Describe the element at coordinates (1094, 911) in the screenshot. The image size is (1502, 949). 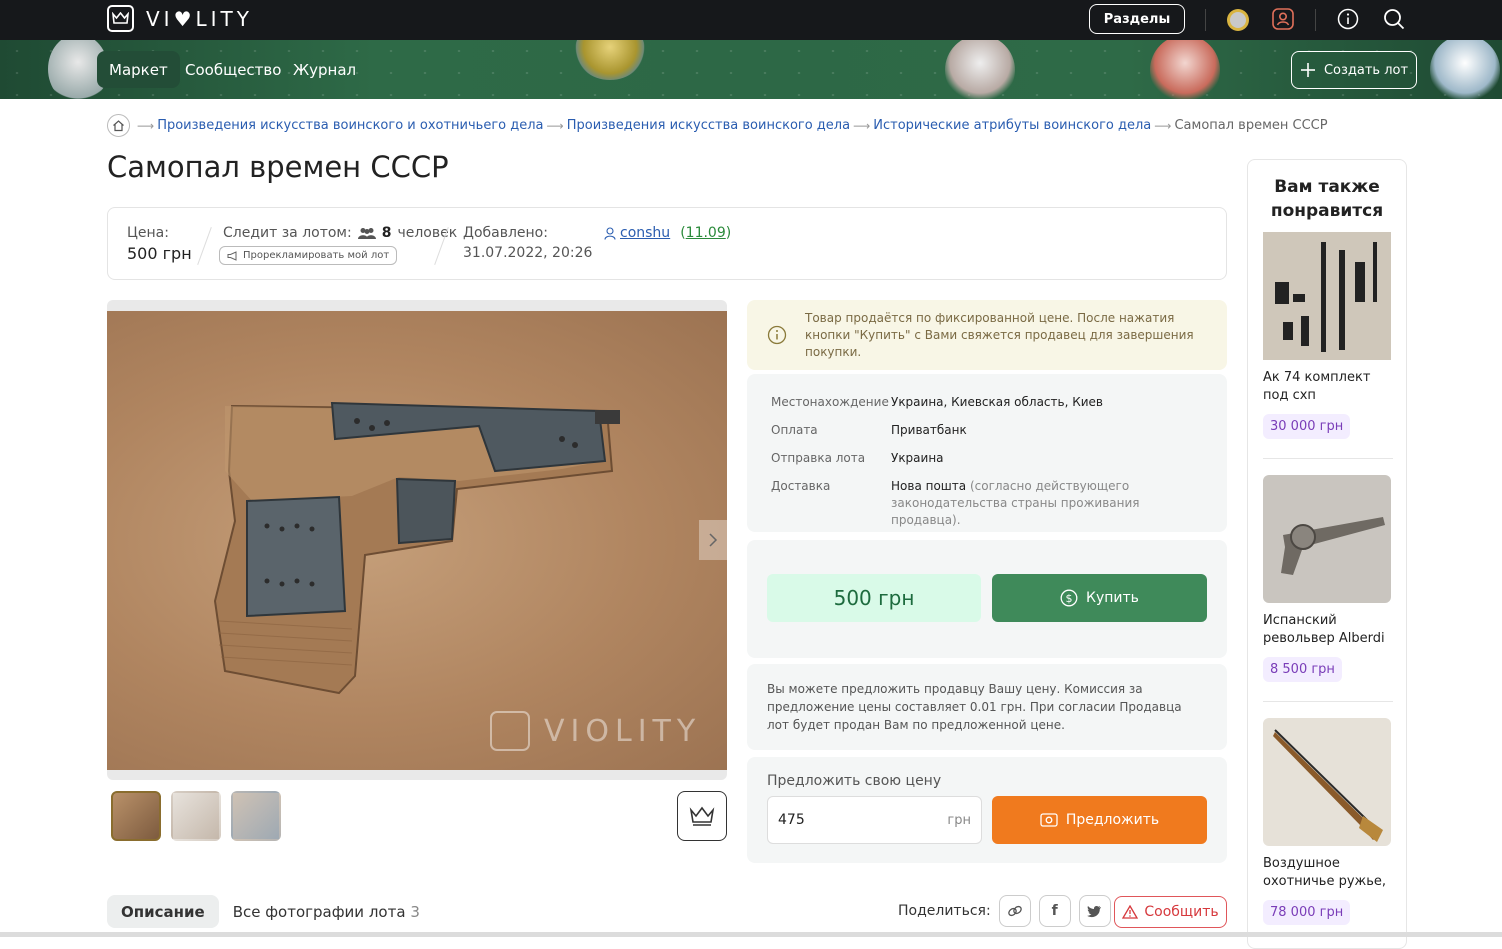
I see `share-twitter-button` at that location.